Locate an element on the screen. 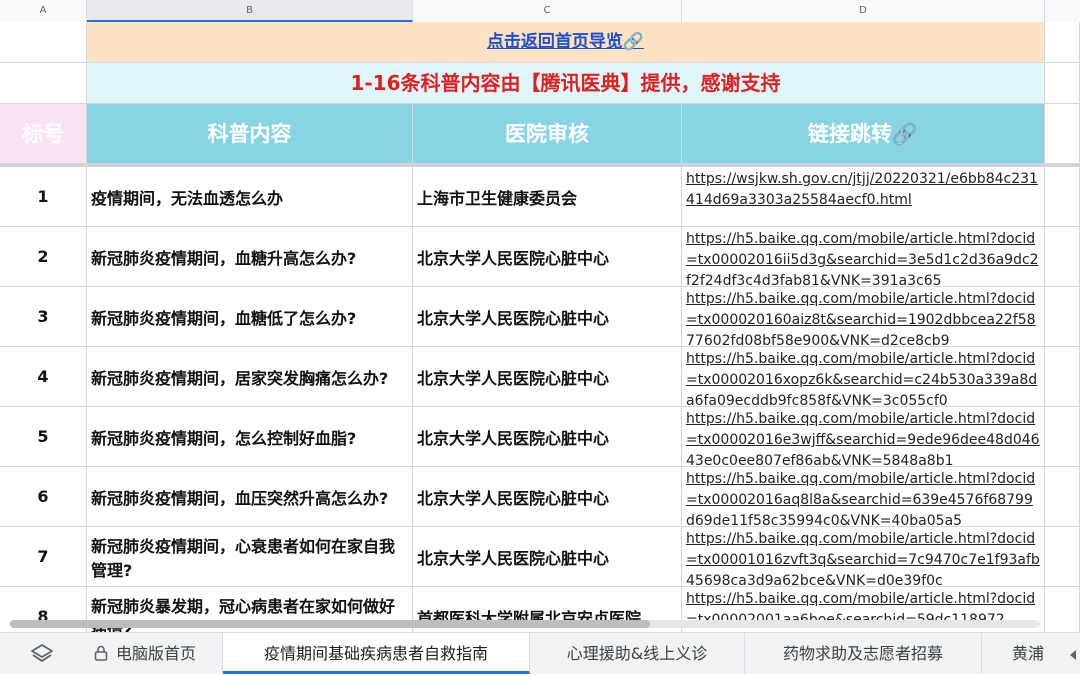 This screenshot has width=1080, height=676. row-number: 3 is located at coordinates (43, 317).